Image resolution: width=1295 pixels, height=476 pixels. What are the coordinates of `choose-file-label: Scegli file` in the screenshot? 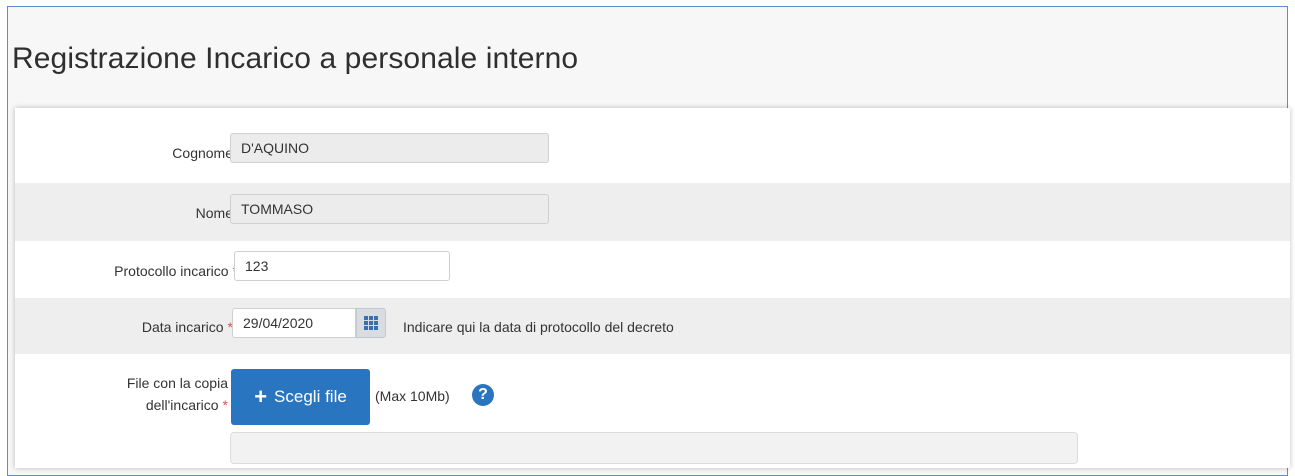 It's located at (310, 396).